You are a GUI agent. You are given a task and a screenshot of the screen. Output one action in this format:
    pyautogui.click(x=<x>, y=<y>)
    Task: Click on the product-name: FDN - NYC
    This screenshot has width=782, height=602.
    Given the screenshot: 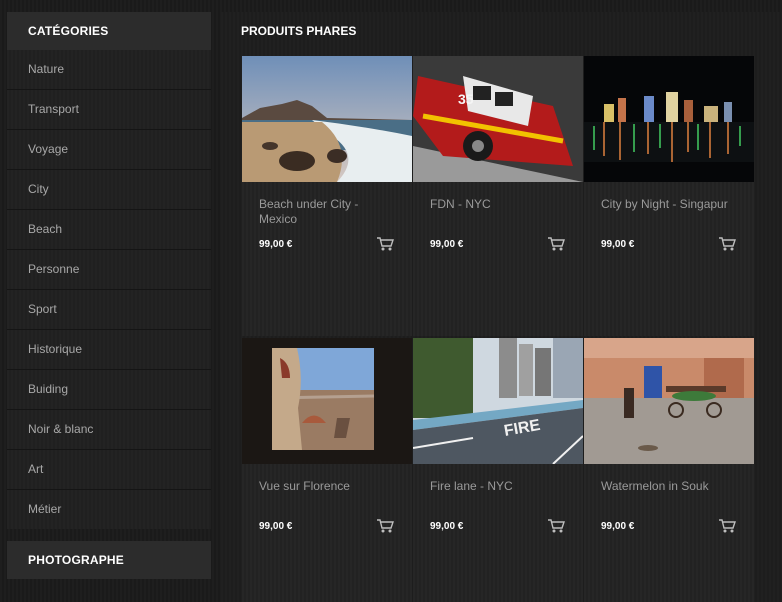 What is the action you would take?
    pyautogui.click(x=500, y=204)
    